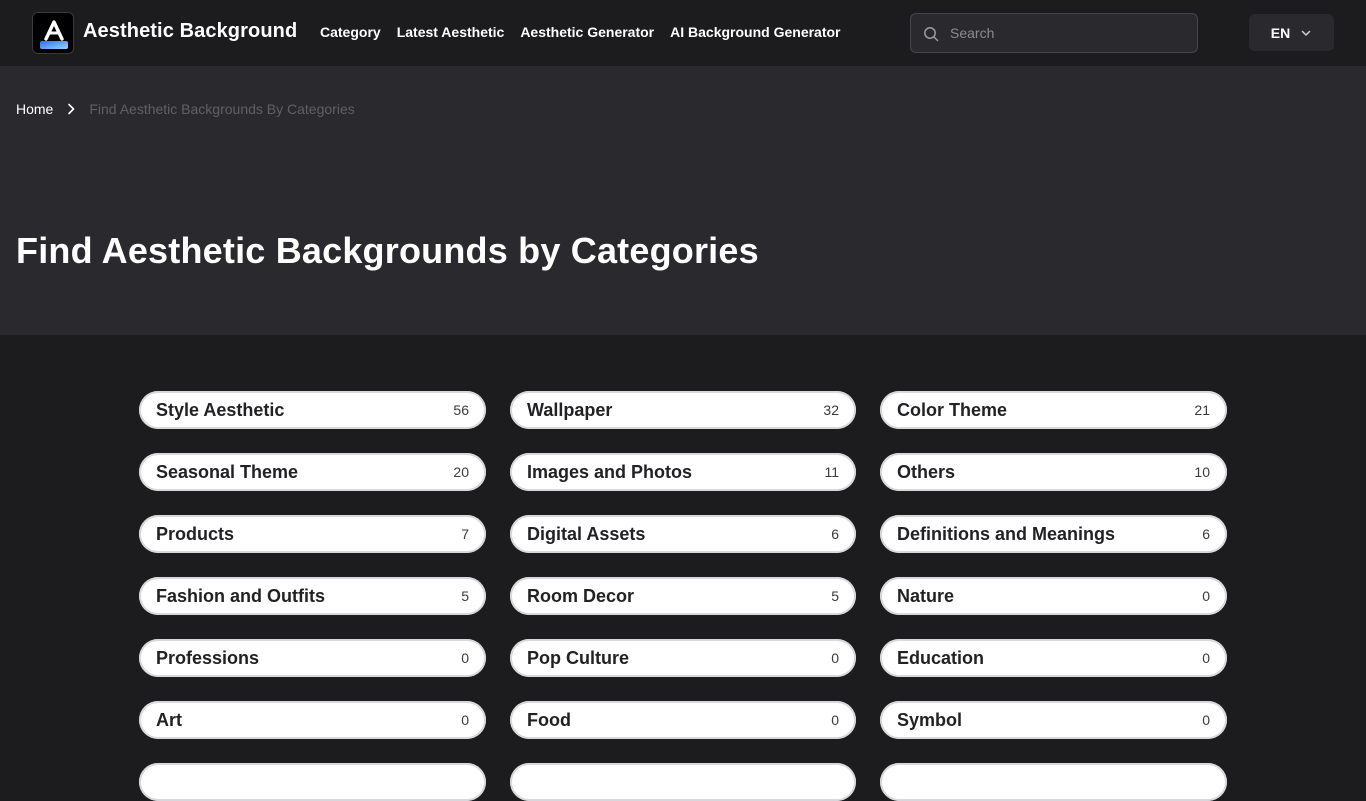  What do you see at coordinates (586, 533) in the screenshot?
I see `category-name: Digital Assets` at bounding box center [586, 533].